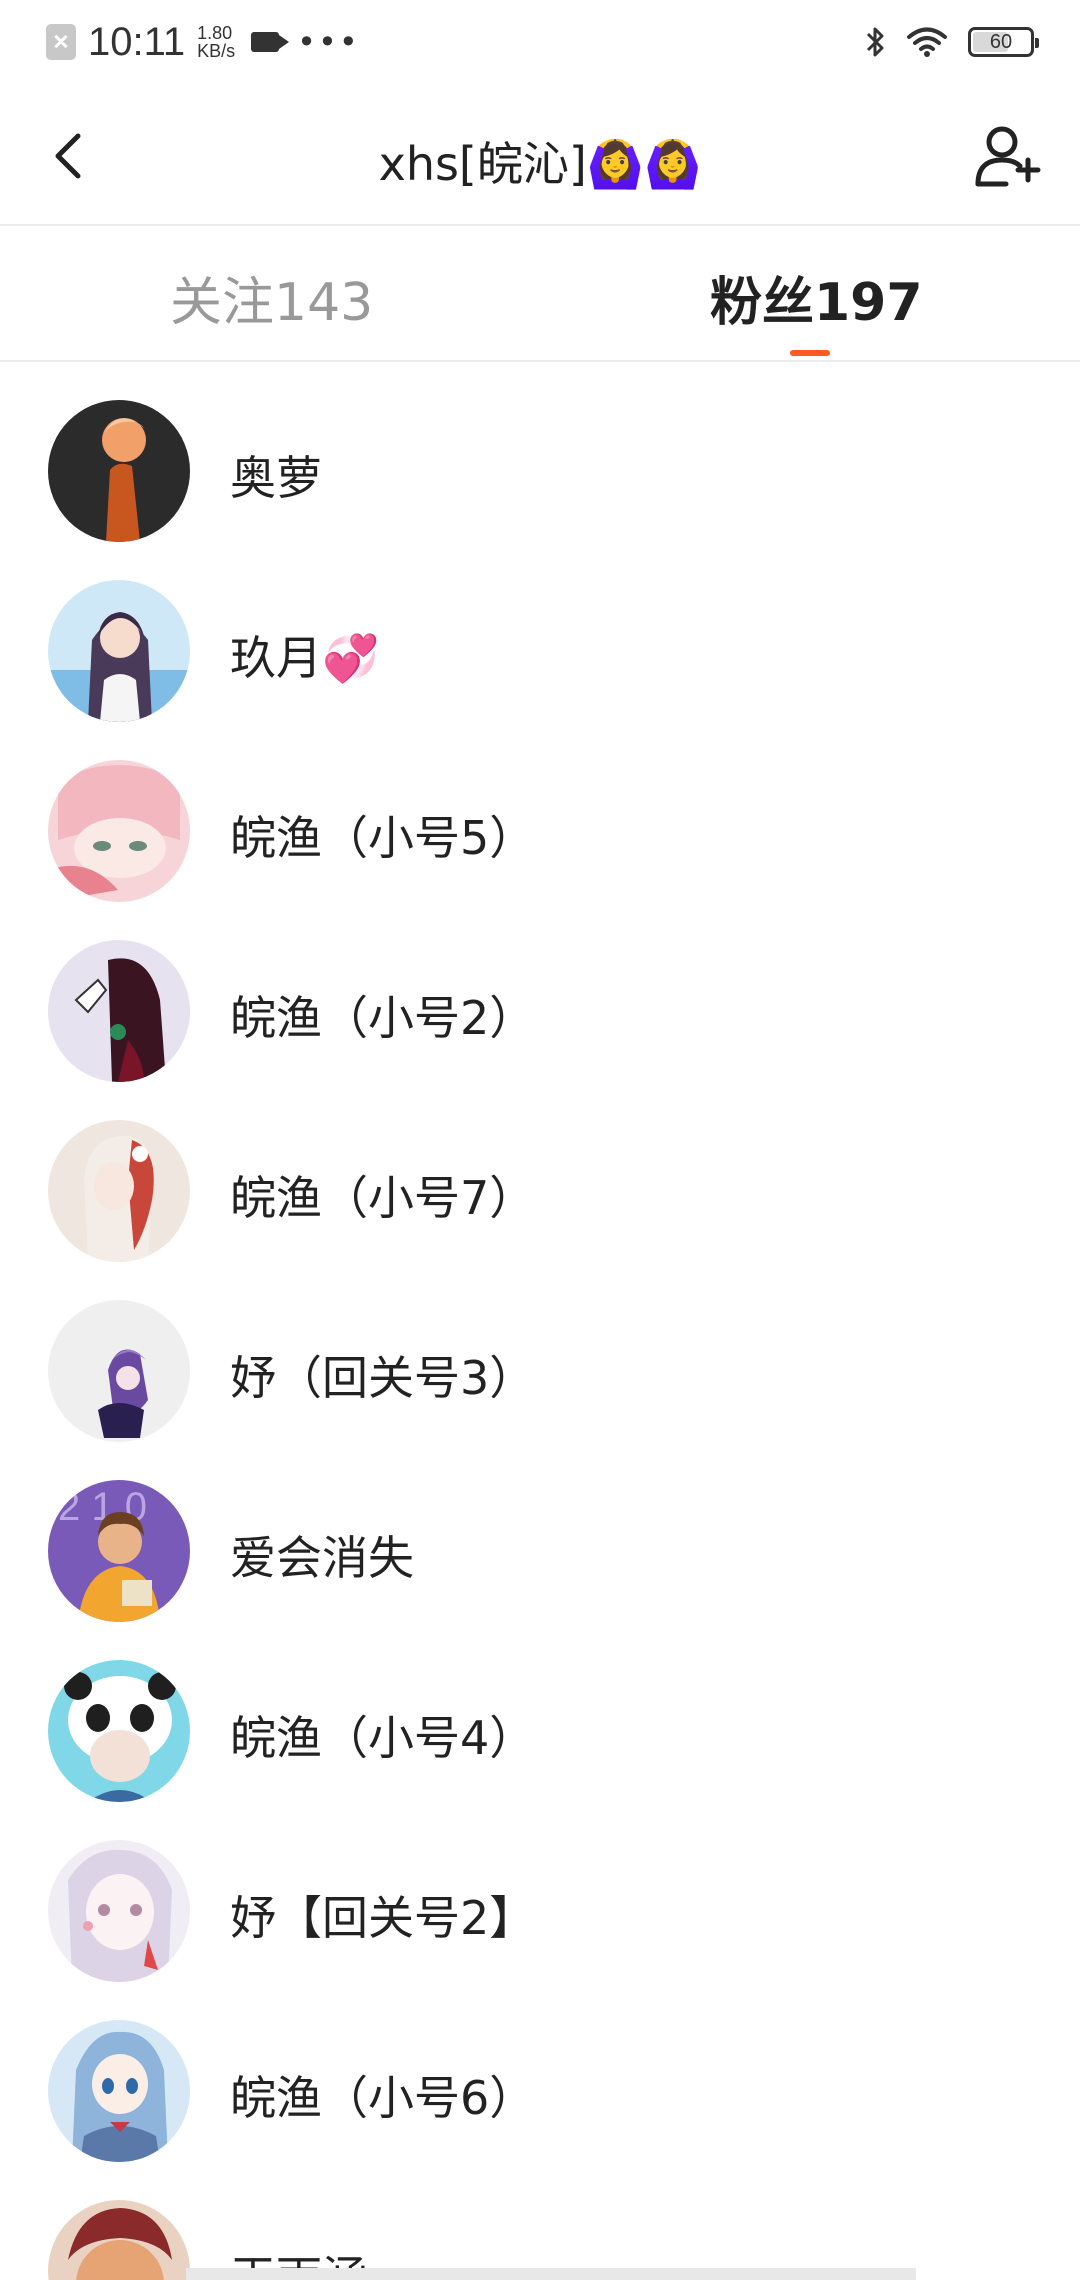 The image size is (1080, 2280). I want to click on status-left: 10:11 1.80 KB/s •••, so click(203, 42).